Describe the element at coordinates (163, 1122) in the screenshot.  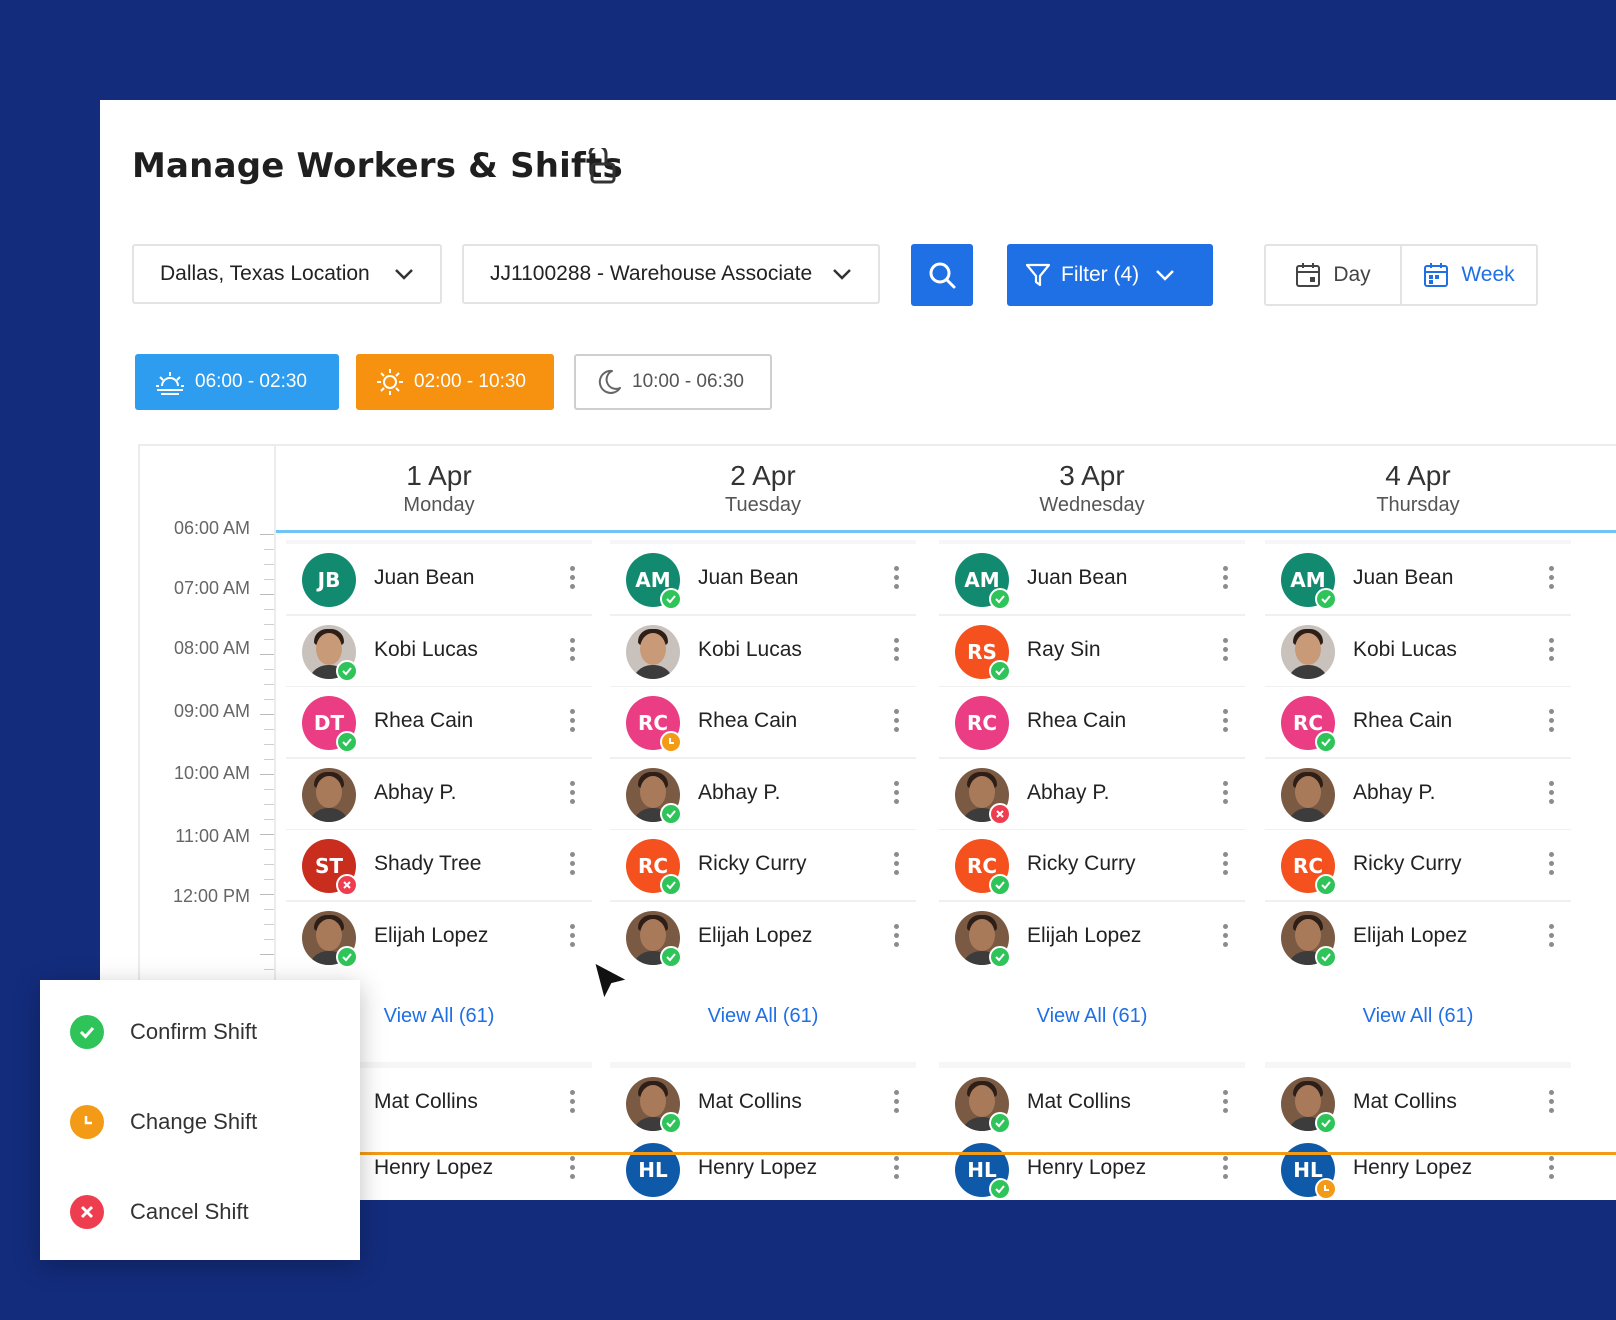
I see `change-shift-item: Change Shift` at that location.